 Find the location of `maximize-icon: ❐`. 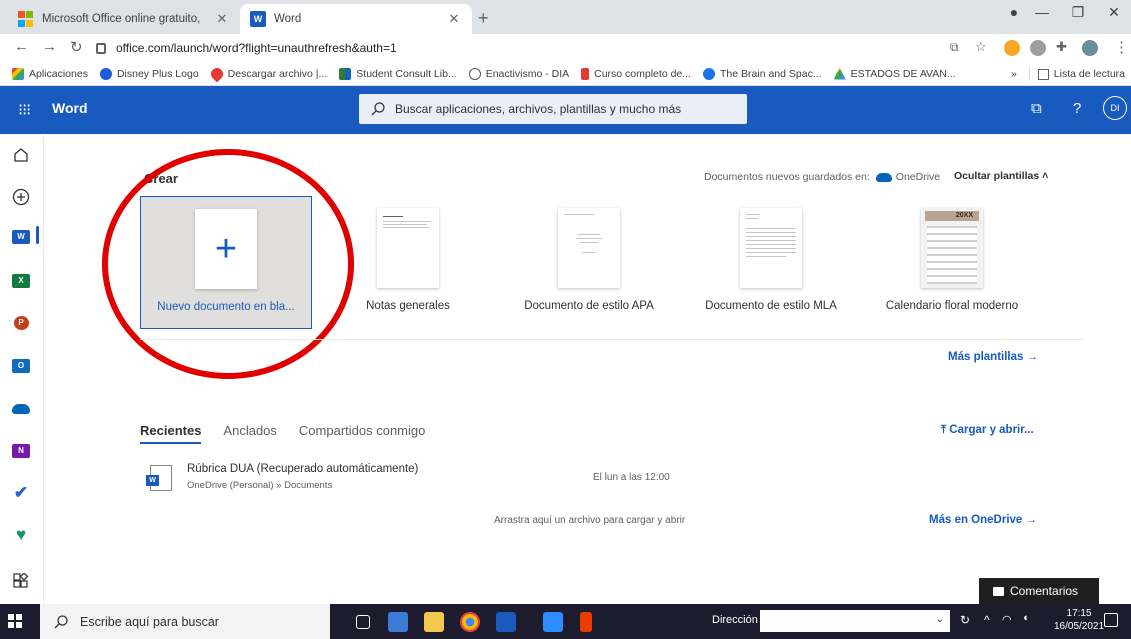

maximize-icon: ❐ is located at coordinates (1078, 12).